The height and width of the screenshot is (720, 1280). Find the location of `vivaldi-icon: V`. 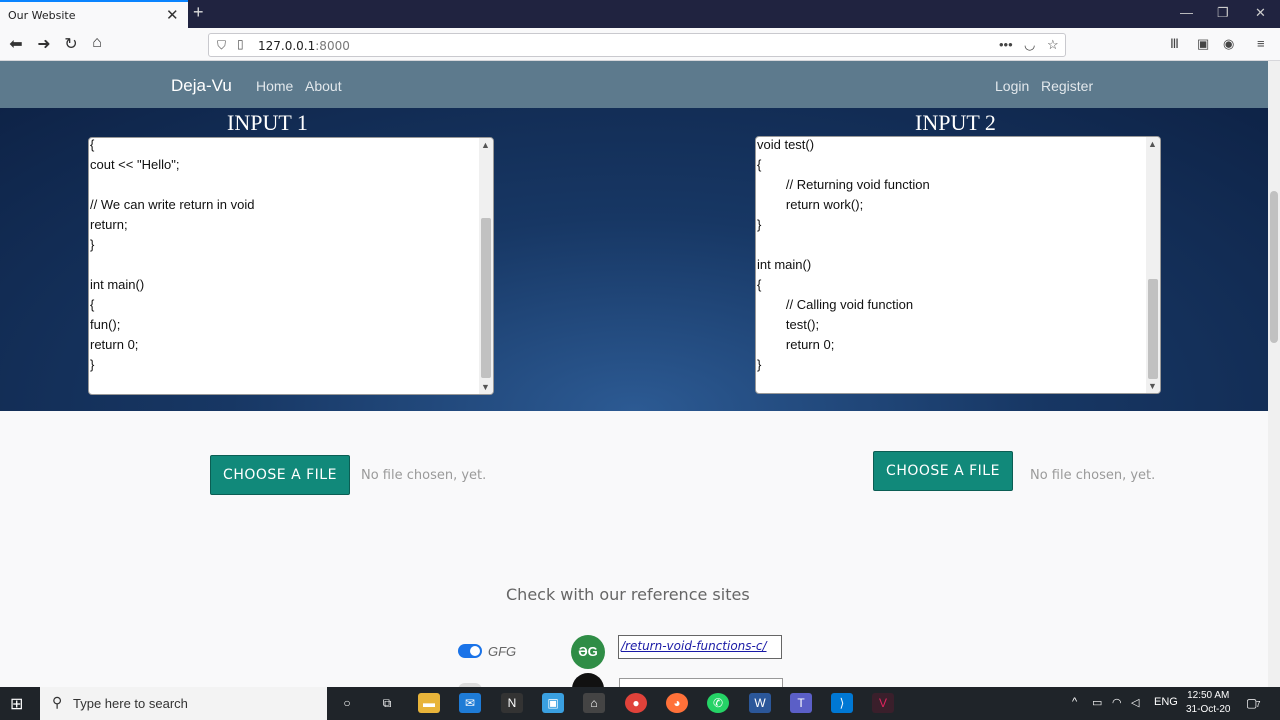

vivaldi-icon: V is located at coordinates (883, 703).